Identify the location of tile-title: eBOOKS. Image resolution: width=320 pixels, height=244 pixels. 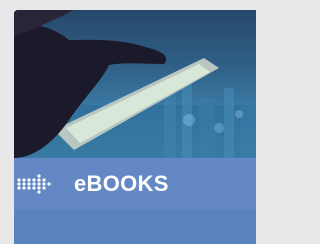
(121, 183).